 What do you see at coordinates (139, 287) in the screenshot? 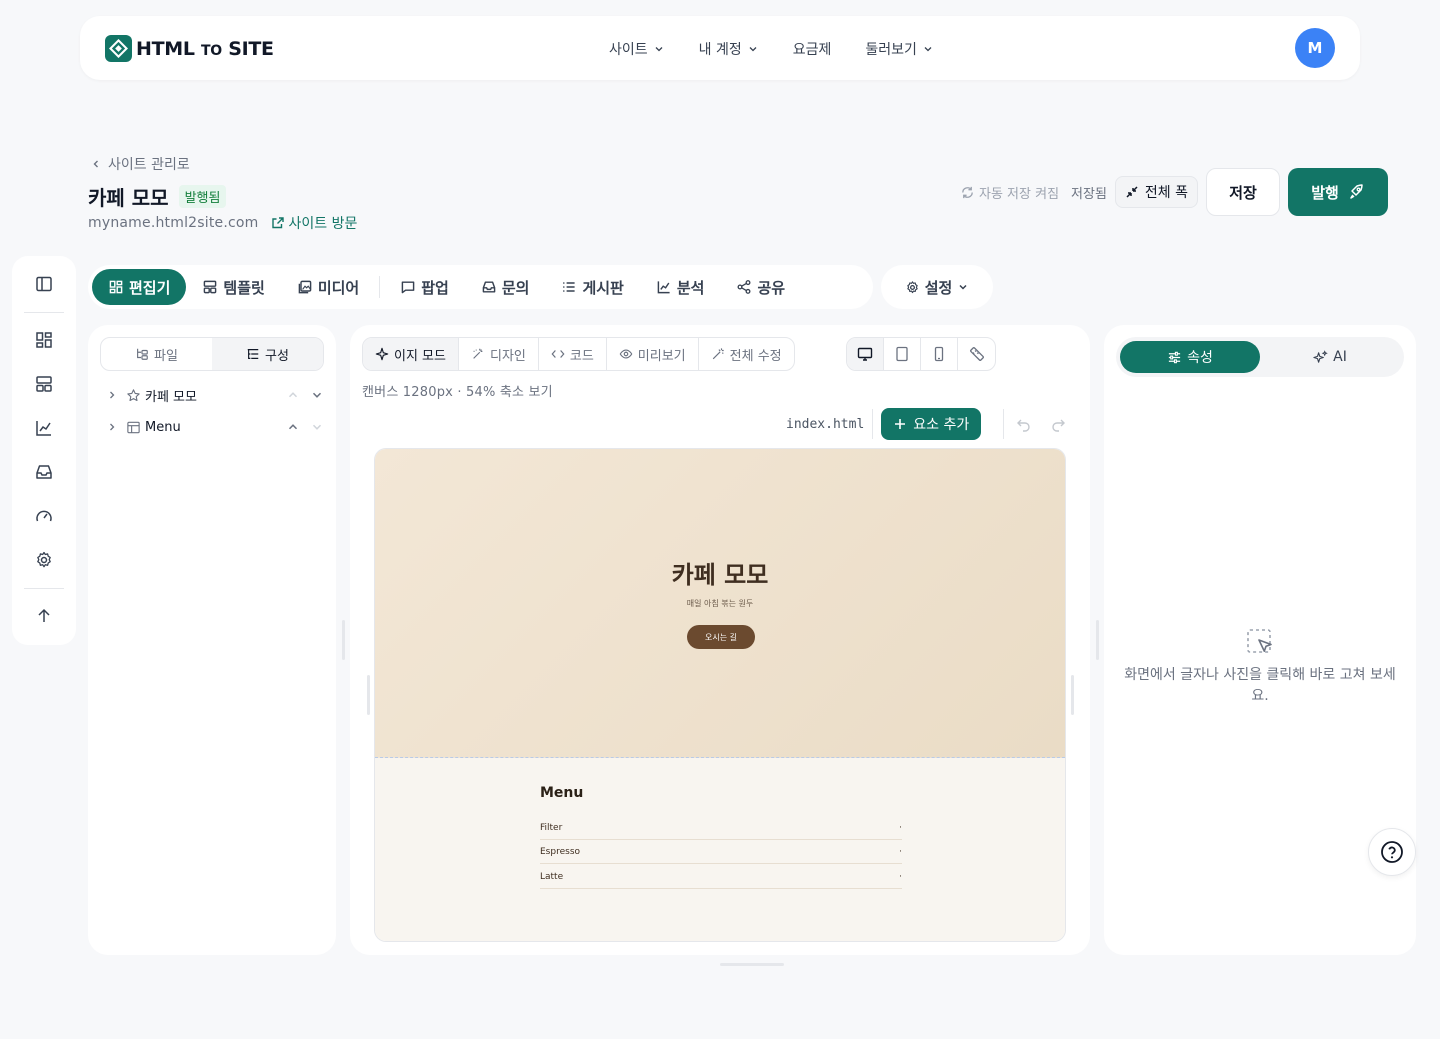
I see `tab-editor: 편집기` at bounding box center [139, 287].